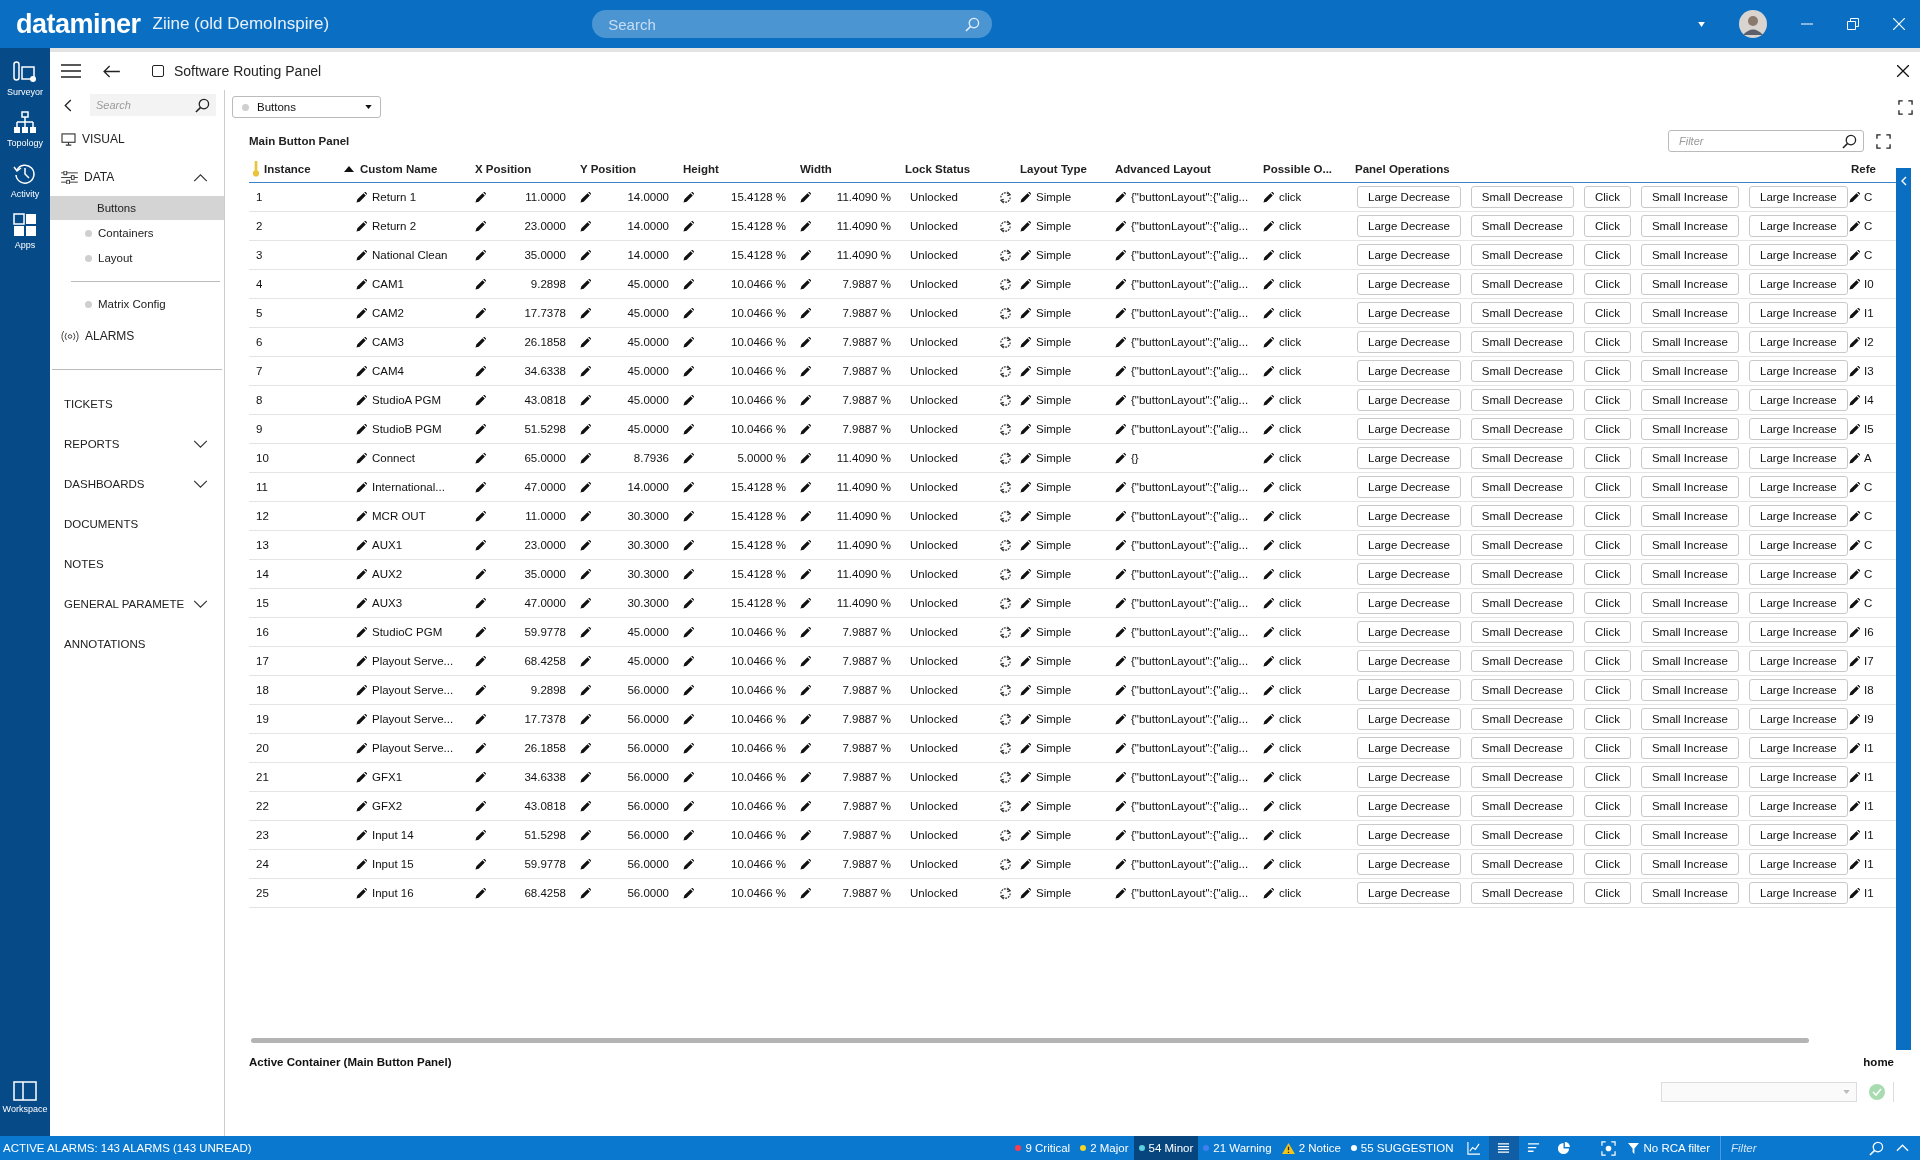  What do you see at coordinates (627, 169) in the screenshot?
I see `column-header: Y Position` at bounding box center [627, 169].